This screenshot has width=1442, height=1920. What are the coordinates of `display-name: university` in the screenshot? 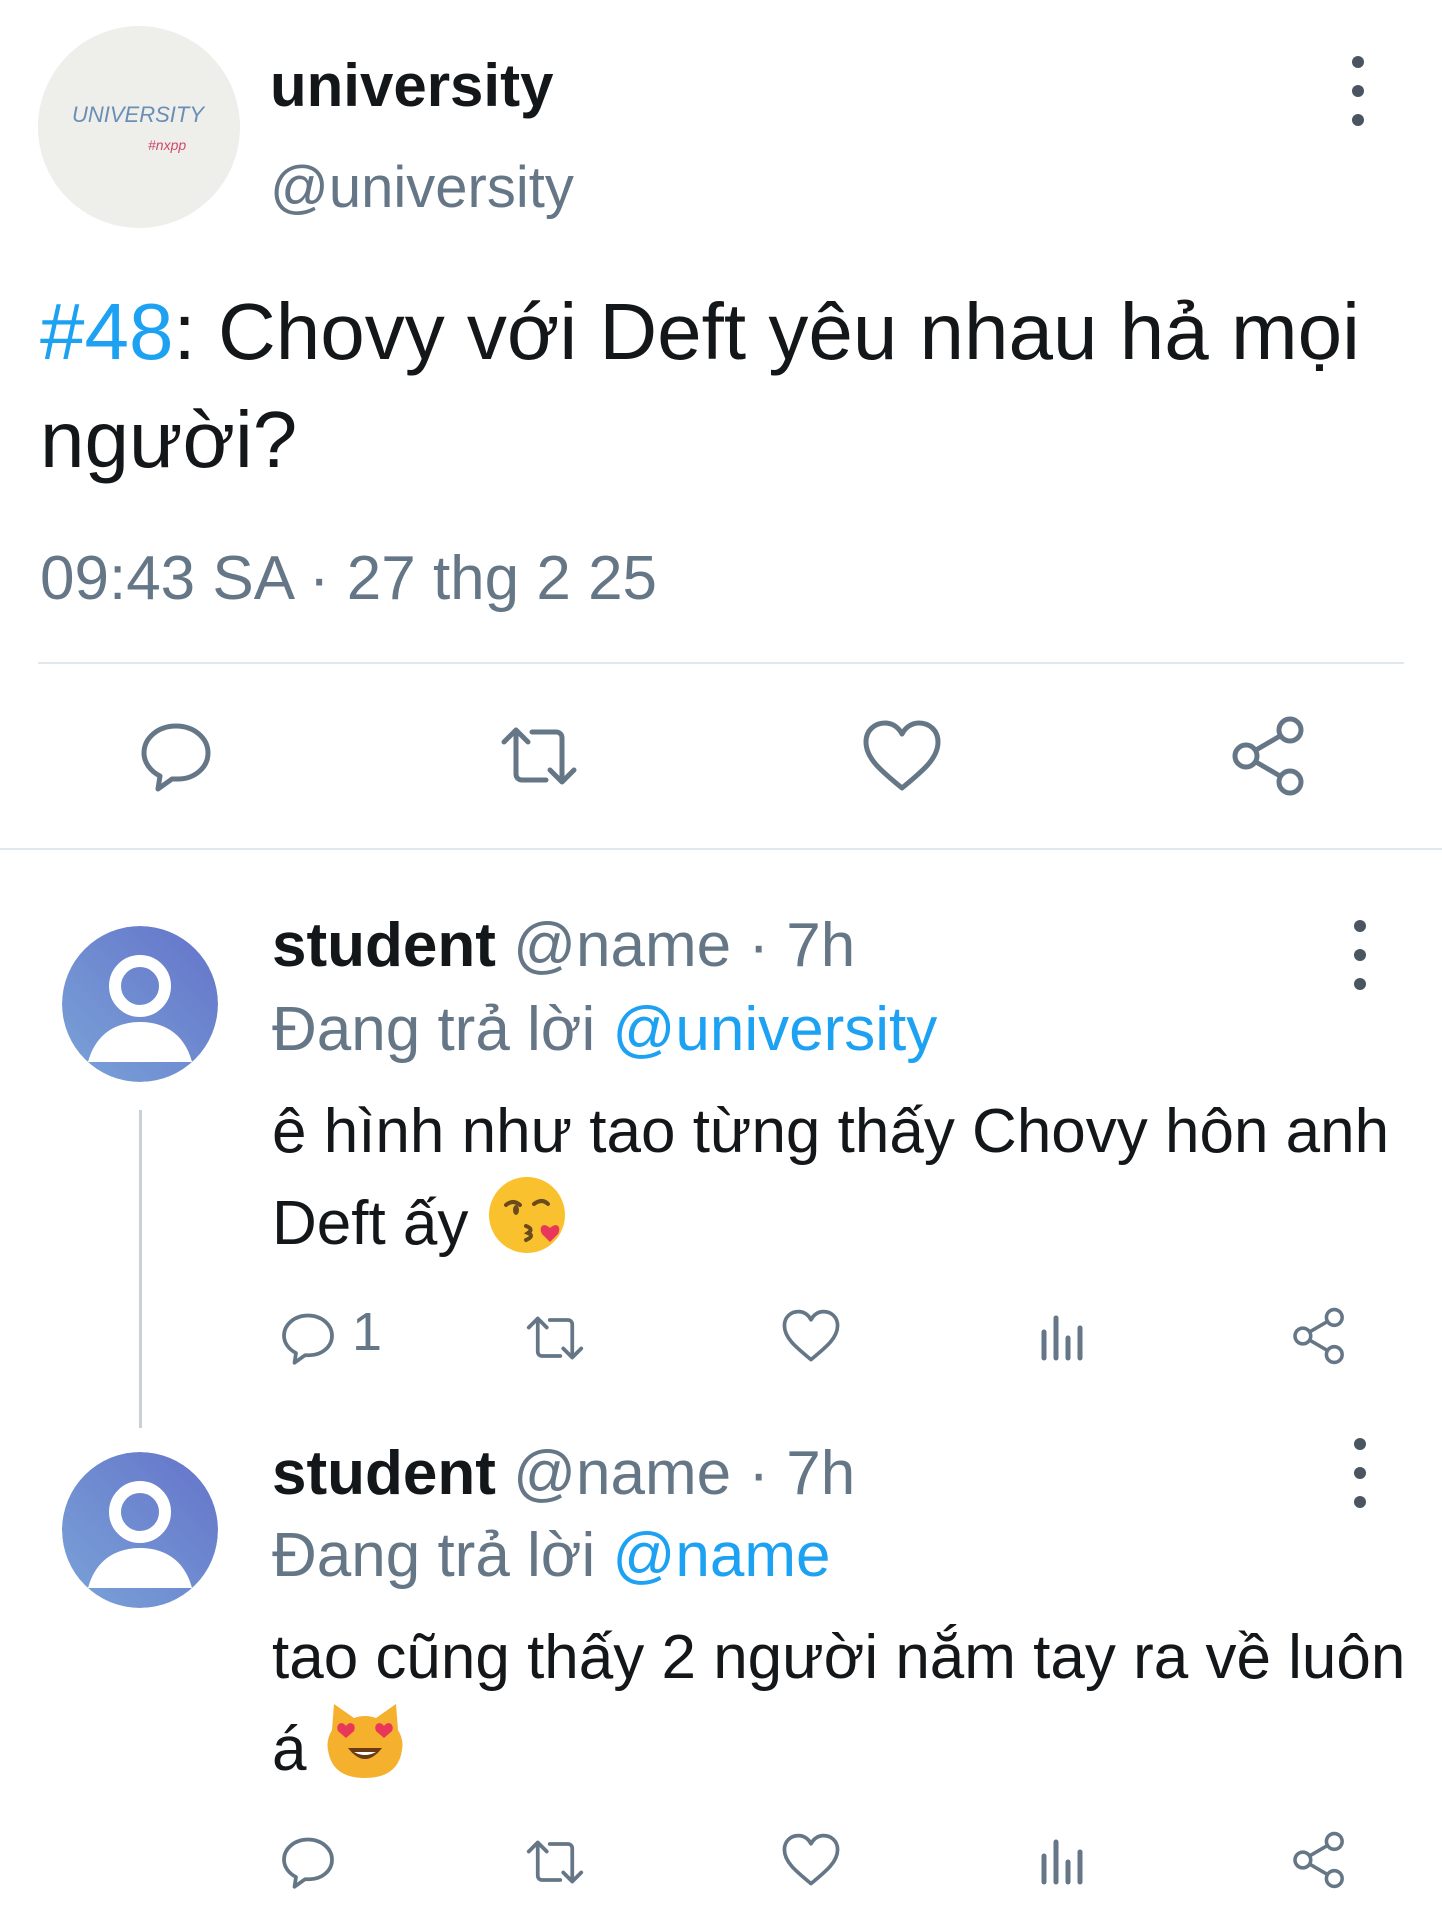 It's located at (411, 86).